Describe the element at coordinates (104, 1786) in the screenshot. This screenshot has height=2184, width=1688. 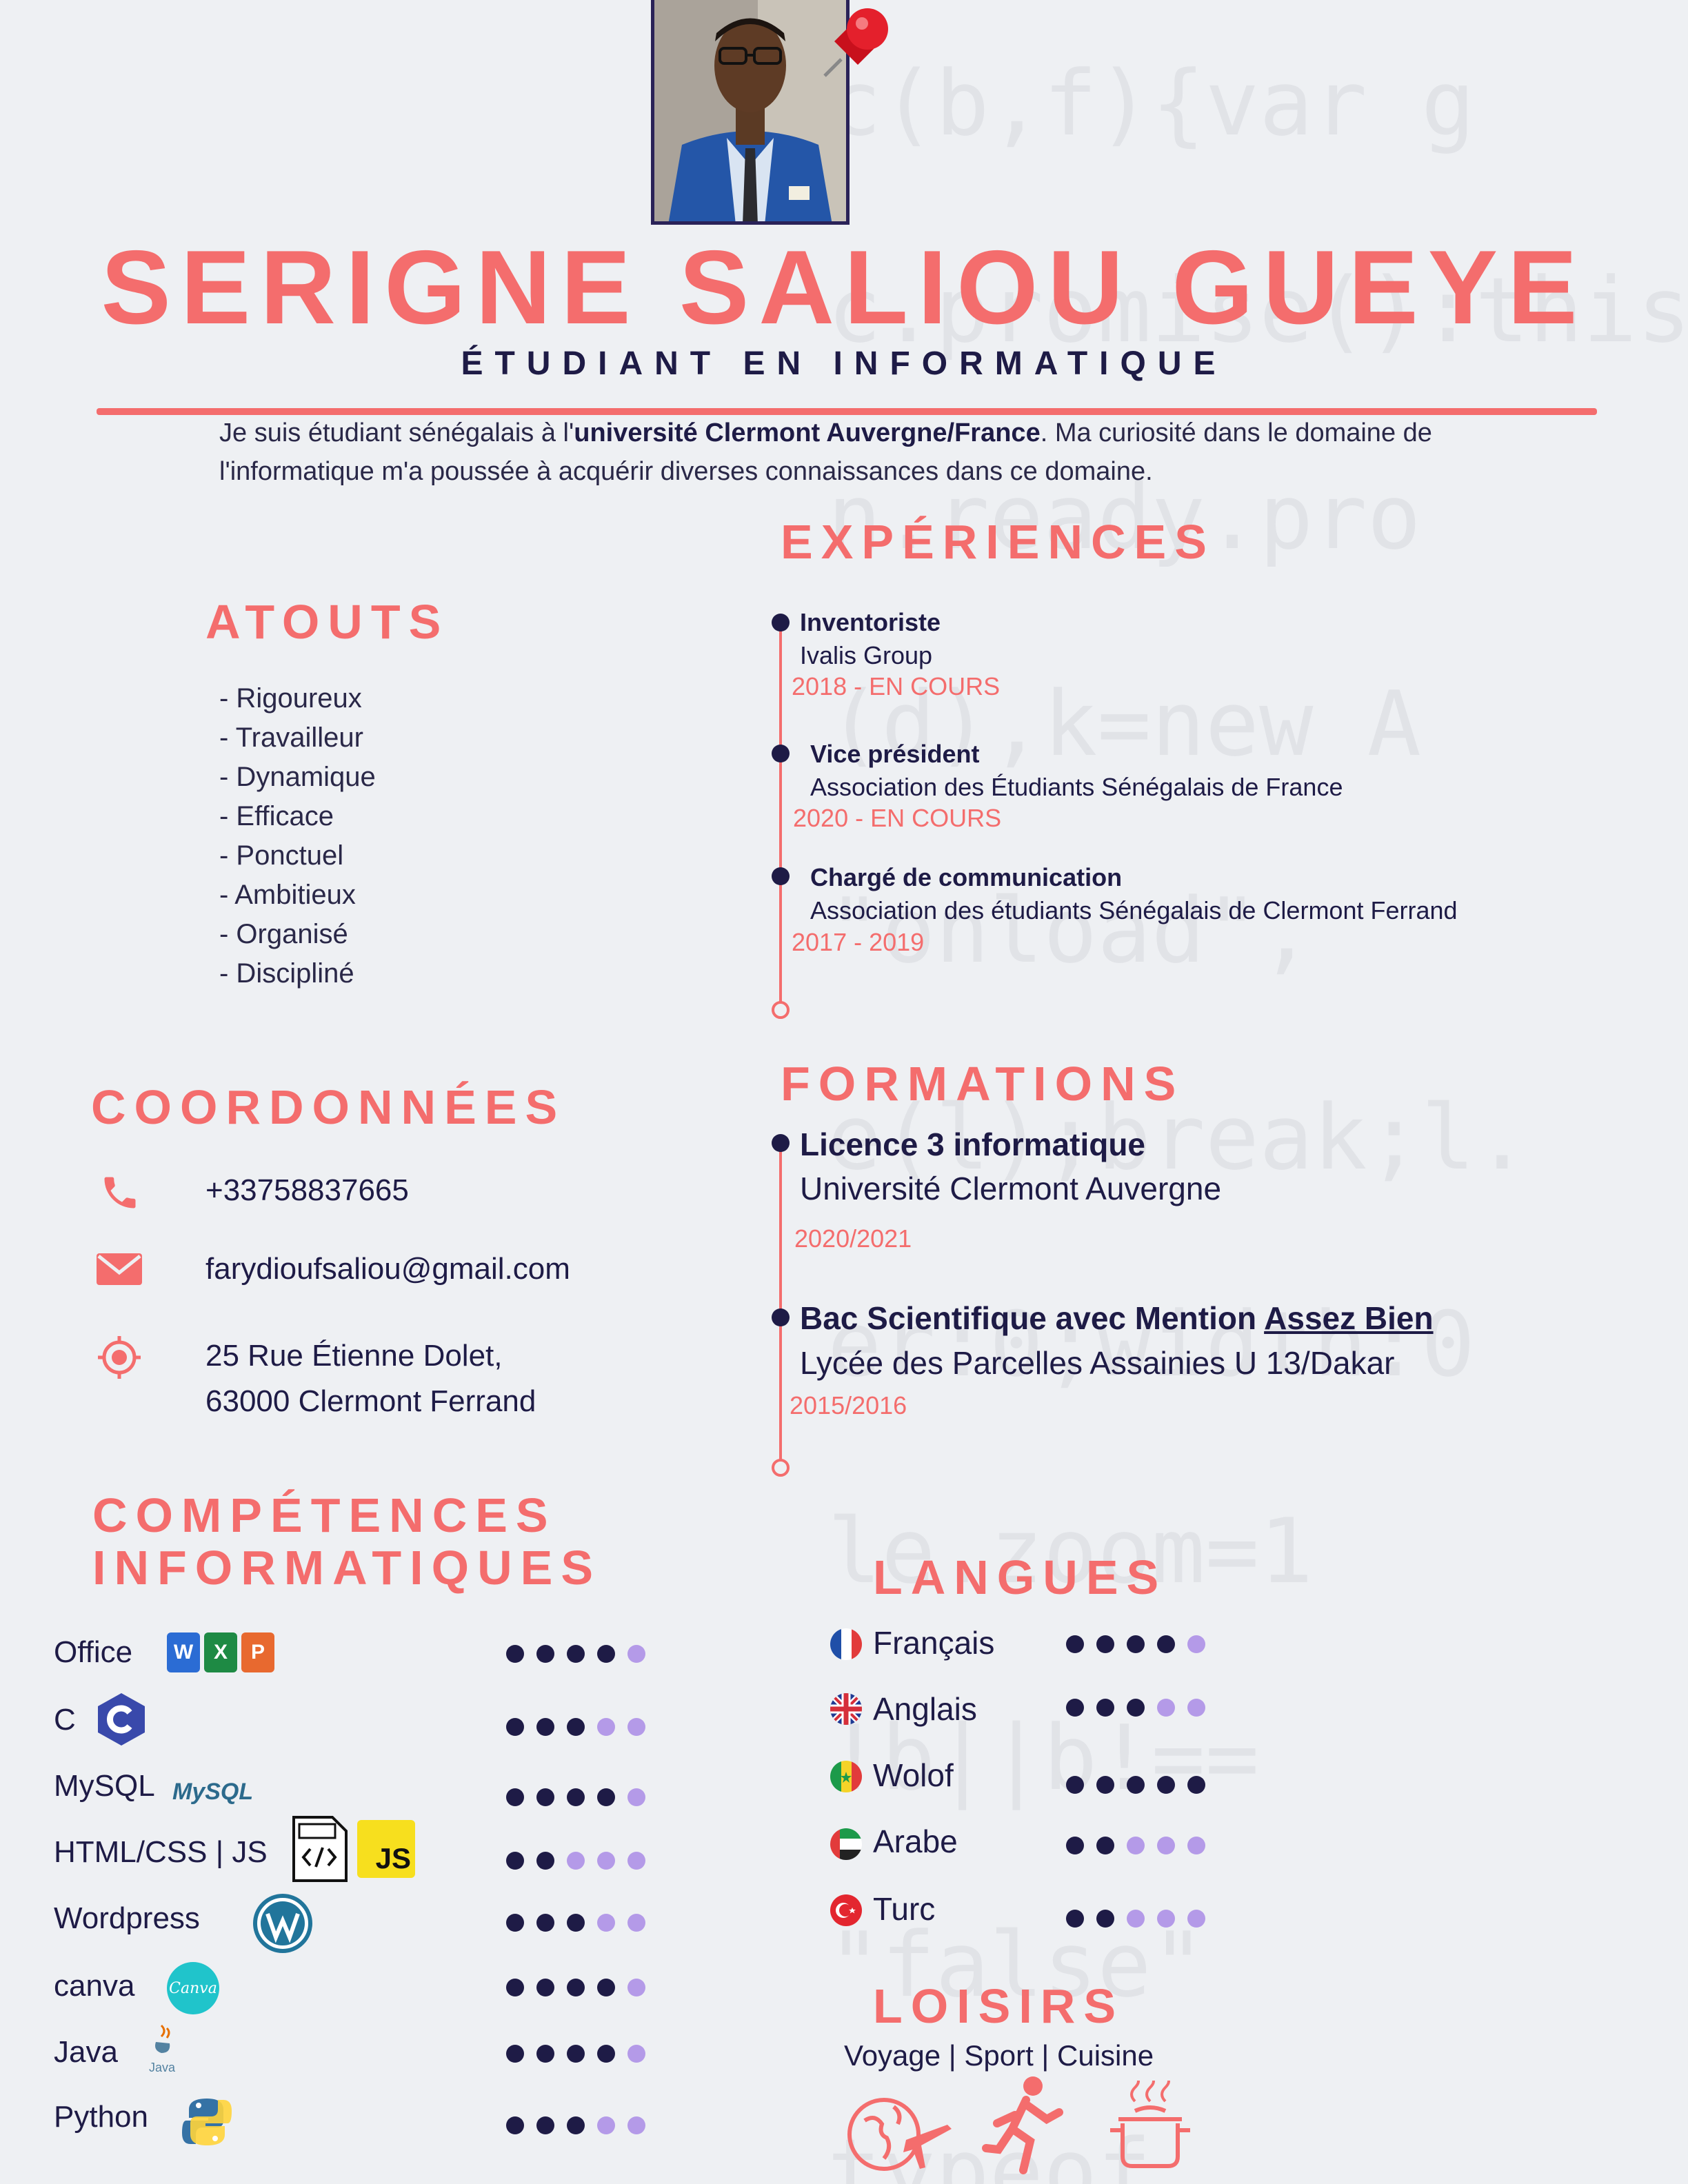
I see `skill-label: MySQL` at that location.